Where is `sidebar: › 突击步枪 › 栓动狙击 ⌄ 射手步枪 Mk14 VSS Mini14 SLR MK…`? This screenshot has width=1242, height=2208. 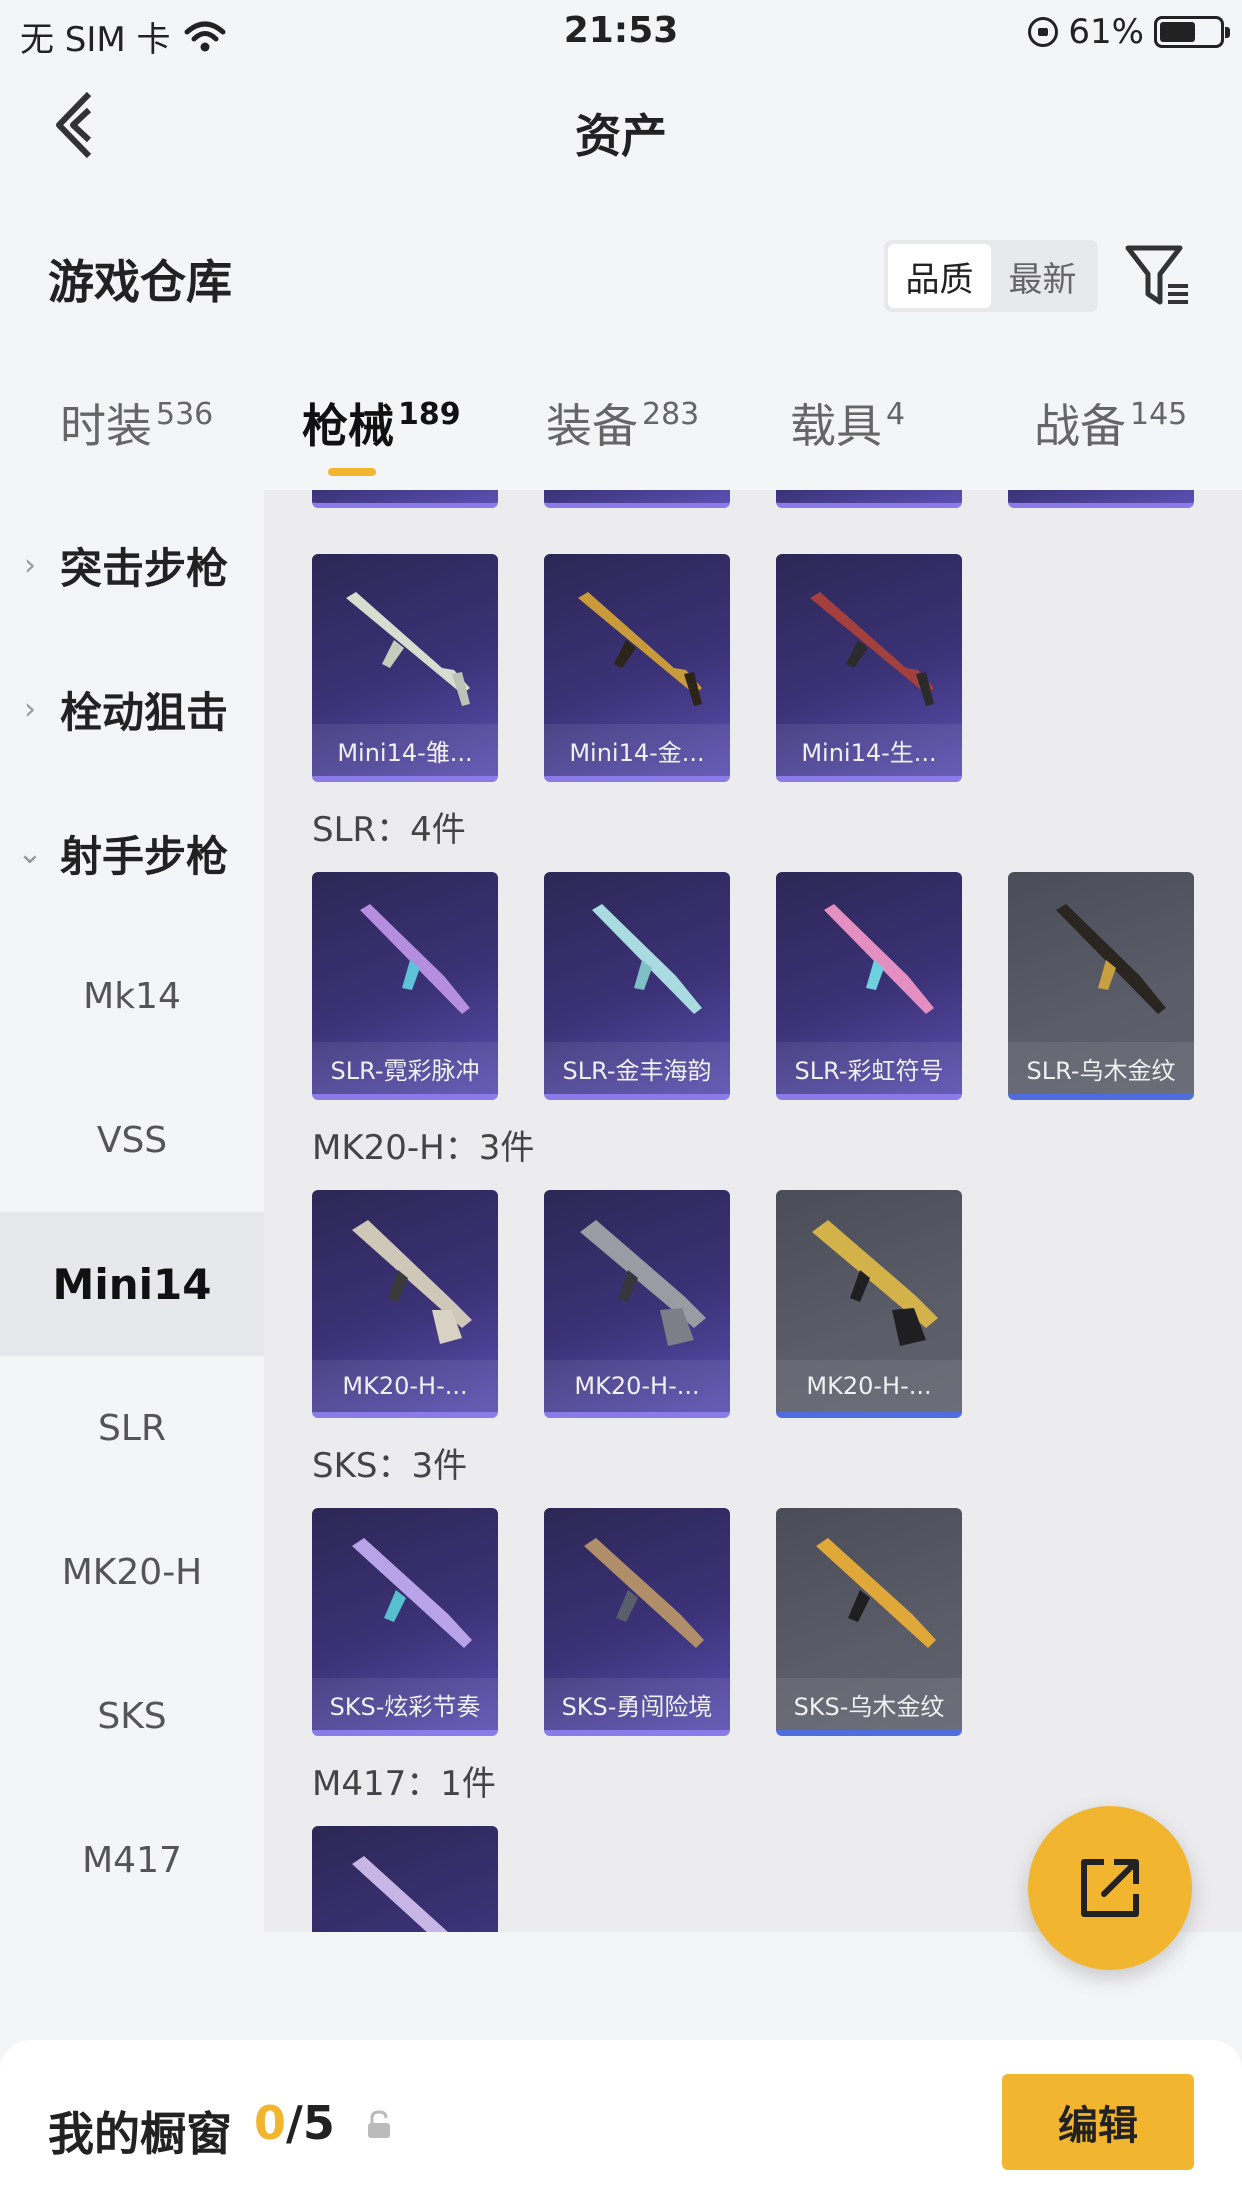 sidebar: › 突击步枪 › 栓动狙击 ⌄ 射手步枪 Mk14 VSS Mini14 SLR MK… is located at coordinates (132, 1211).